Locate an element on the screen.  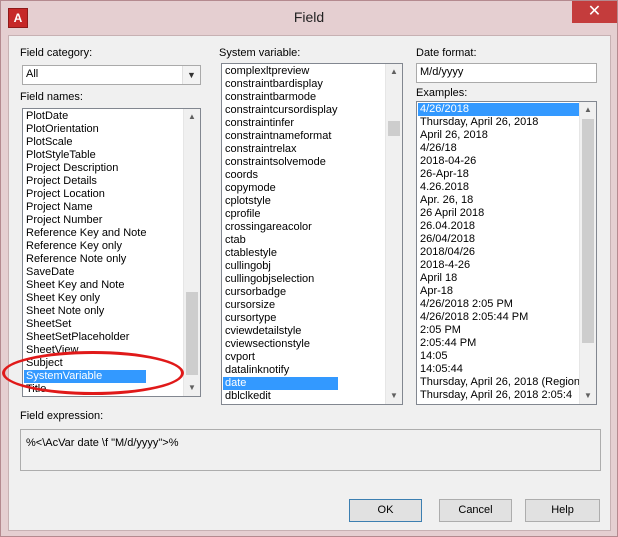
system-variable-item: ctablestyle is located at coordinates (280, 253).